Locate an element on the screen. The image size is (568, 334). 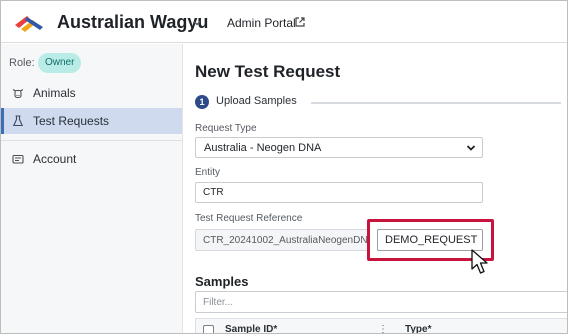
step-label: Upload Samples is located at coordinates (256, 101).